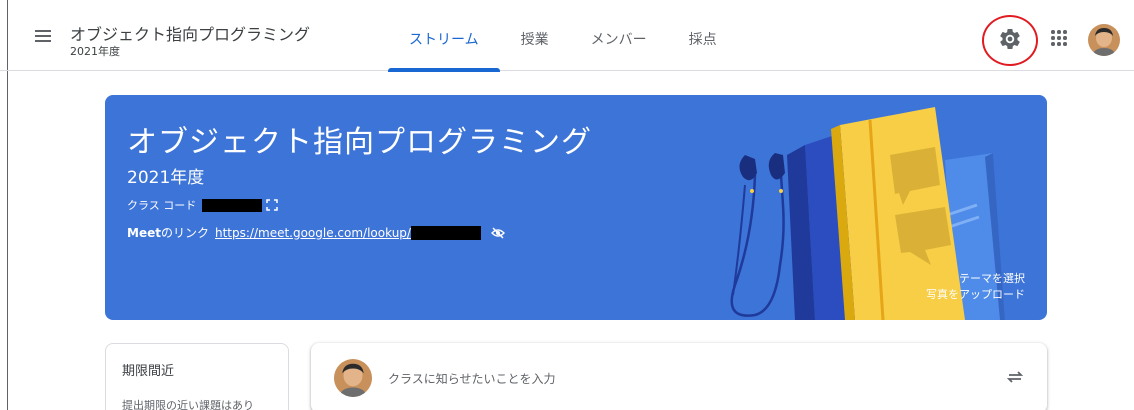  I want to click on banner-theme-actions: テーマを選択 写真をアップロード, so click(975, 287).